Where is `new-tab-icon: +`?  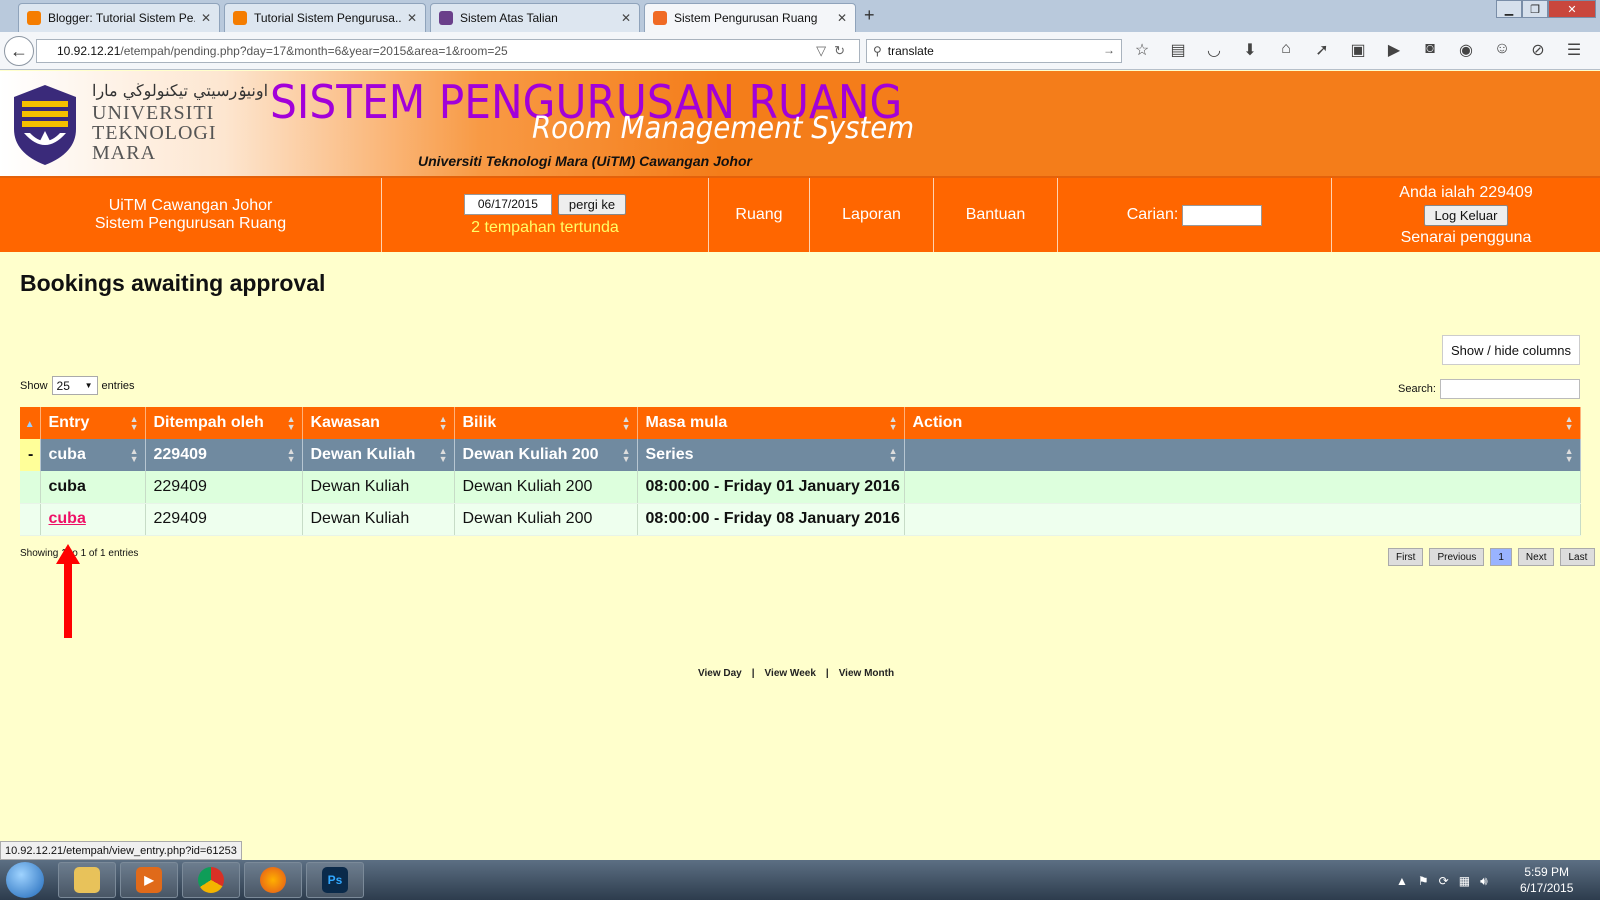 new-tab-icon: + is located at coordinates (869, 15).